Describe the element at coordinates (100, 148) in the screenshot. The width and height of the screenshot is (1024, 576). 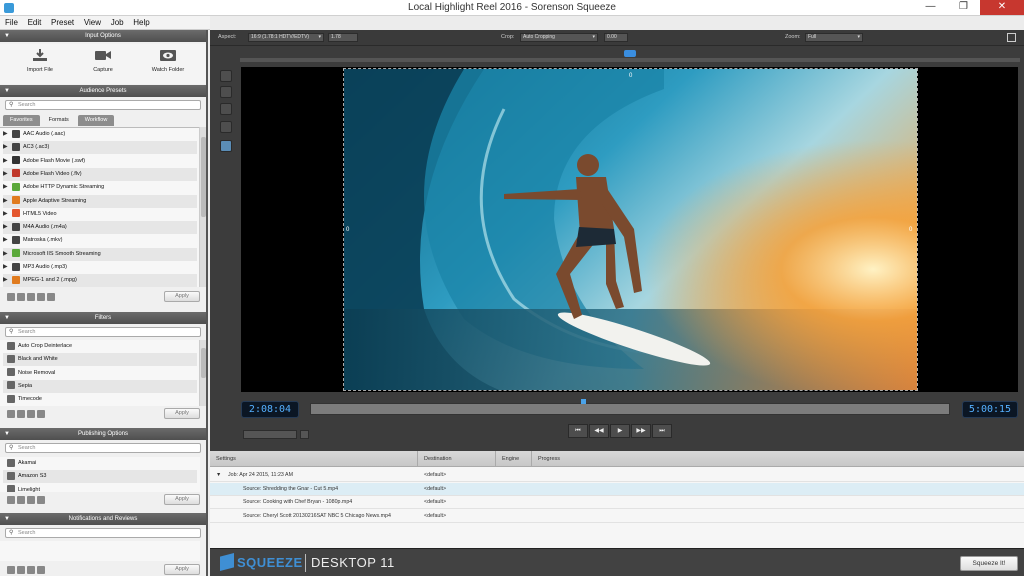
I see `preset-item: ▶ AC3 (.ac3)` at that location.